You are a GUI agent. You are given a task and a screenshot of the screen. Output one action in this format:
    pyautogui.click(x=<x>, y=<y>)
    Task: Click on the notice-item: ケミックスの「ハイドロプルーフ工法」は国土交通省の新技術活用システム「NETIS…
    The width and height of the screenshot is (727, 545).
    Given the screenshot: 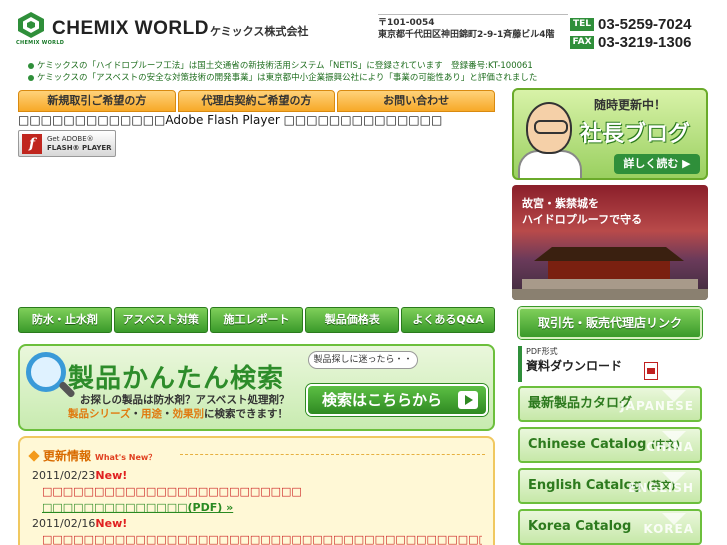 What is the action you would take?
    pyautogui.click(x=282, y=66)
    